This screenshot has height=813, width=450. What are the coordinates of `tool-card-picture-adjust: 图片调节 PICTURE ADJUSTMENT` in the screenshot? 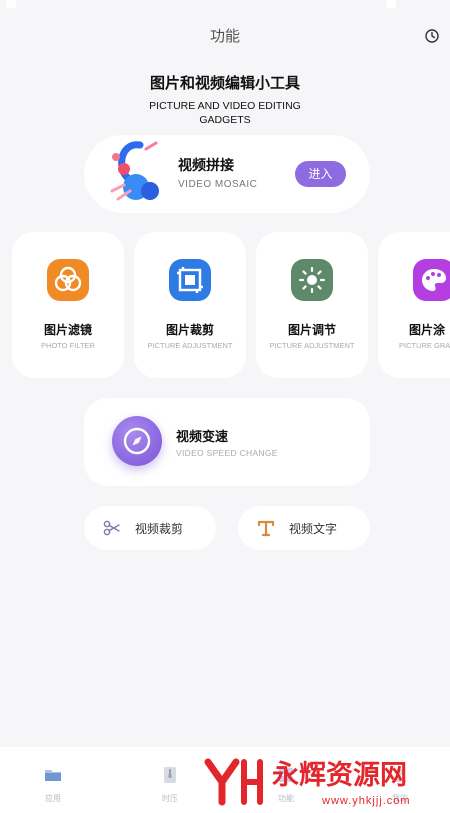 It's located at (312, 305).